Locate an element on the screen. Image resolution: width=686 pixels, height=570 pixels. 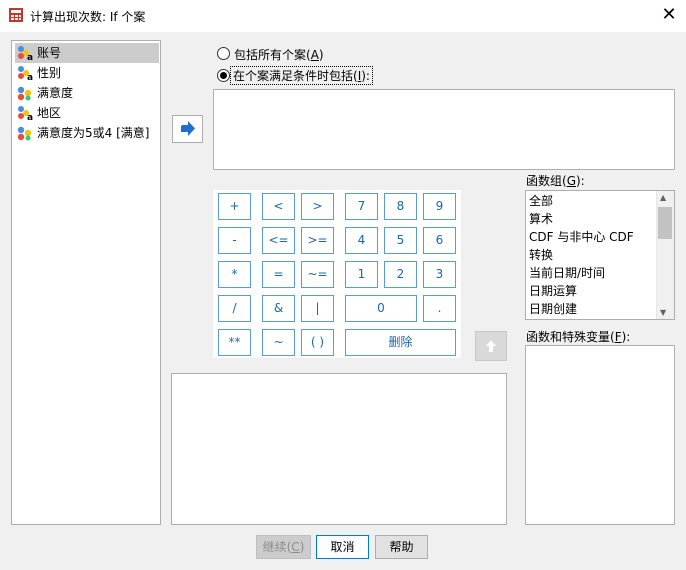
all-cases-label: 包括所有个案(A) is located at coordinates (279, 54).